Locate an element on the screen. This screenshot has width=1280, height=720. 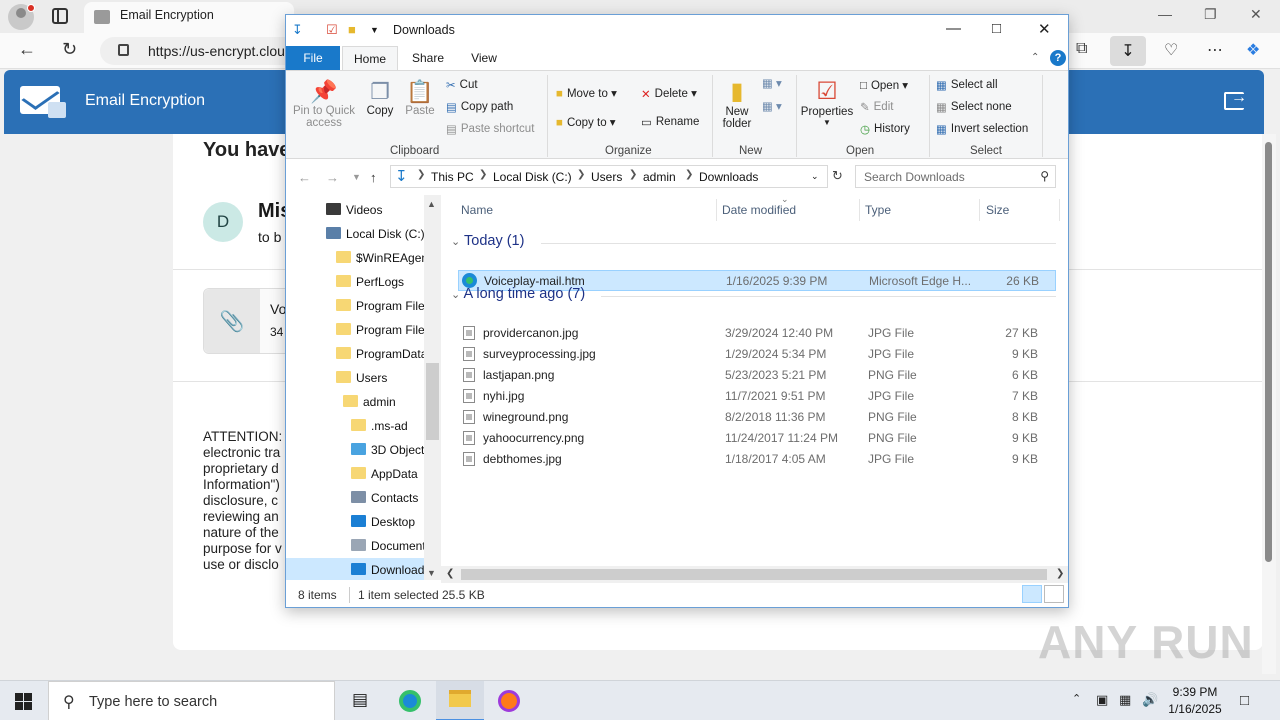
tree-item: Program Files (x86) is located at coordinates (363, 330).